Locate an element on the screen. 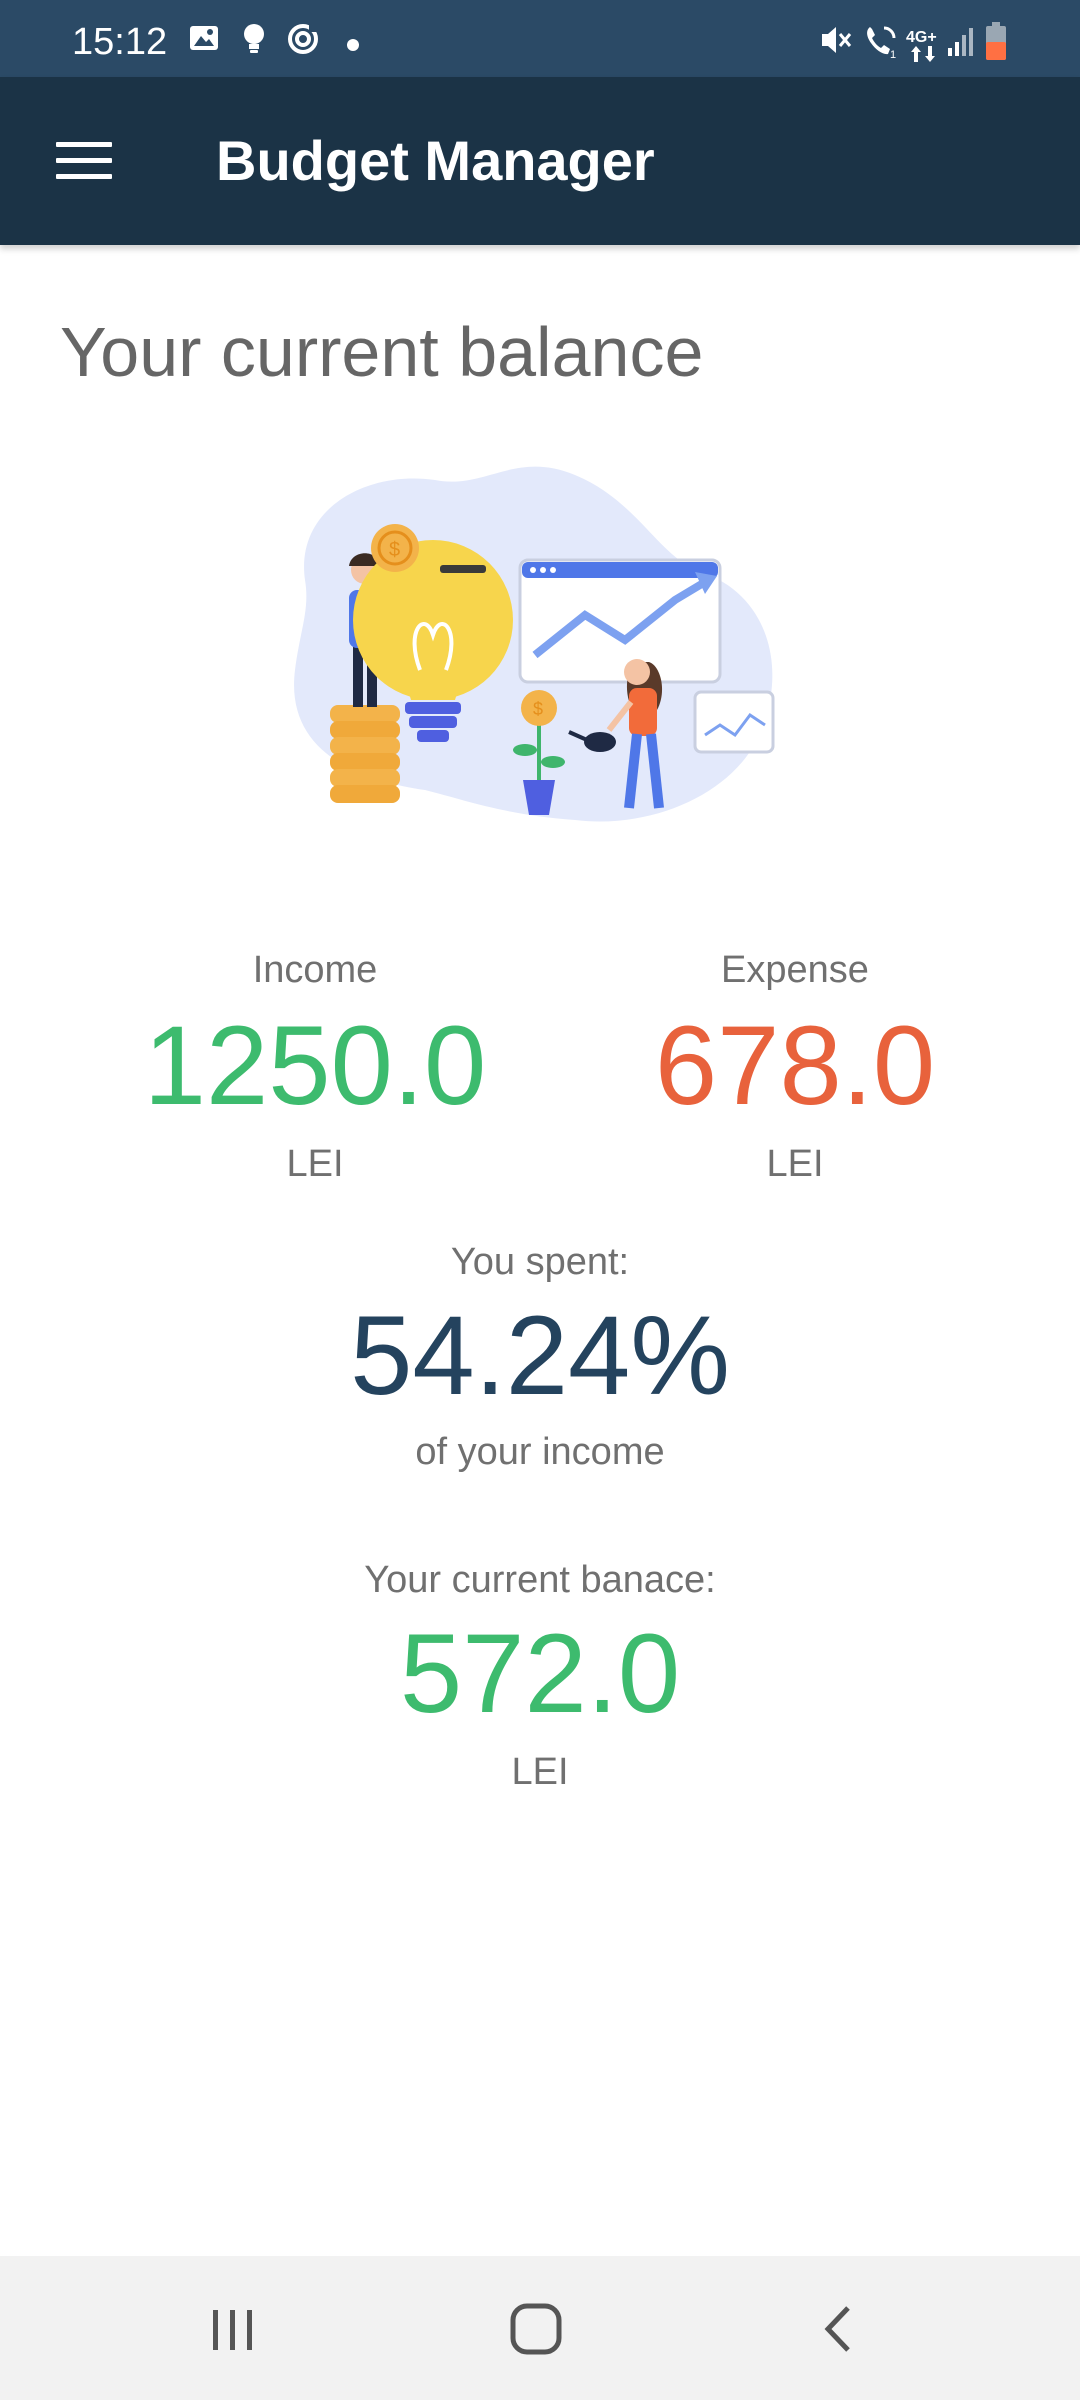 This screenshot has height=2400, width=1080. spent-summary: You spent: 54.24% of your income is located at coordinates (540, 1357).